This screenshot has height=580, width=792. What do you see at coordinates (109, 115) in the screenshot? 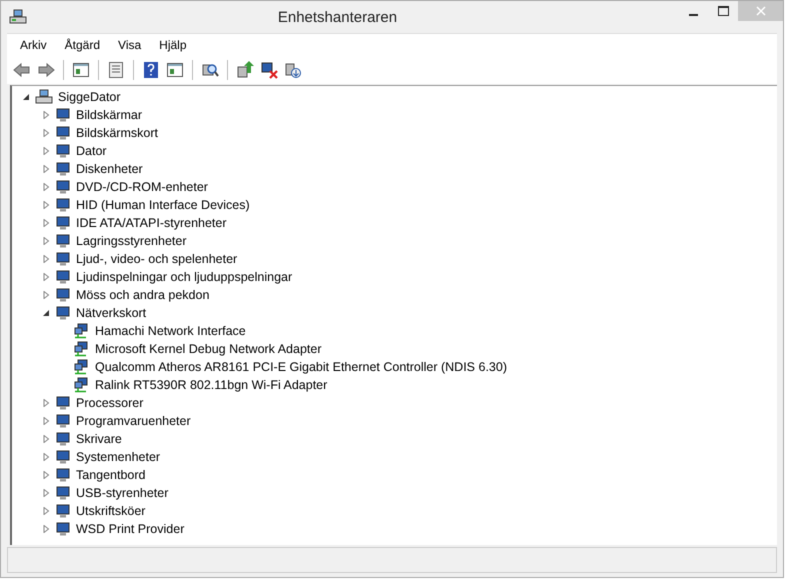
I see `tree-item: Bildskärmar` at bounding box center [109, 115].